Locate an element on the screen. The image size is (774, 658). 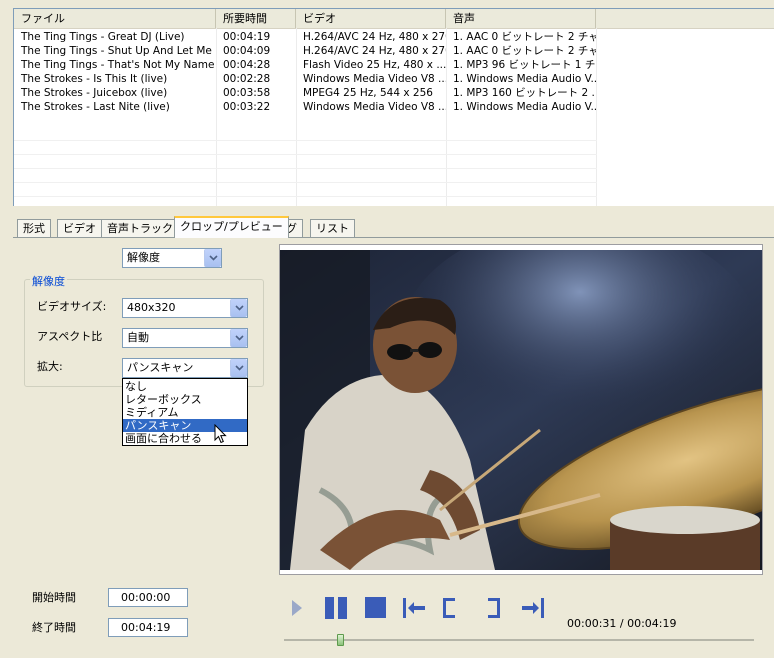
cell-file: The Strokes - Last Nite (live) is located at coordinates (95, 107).